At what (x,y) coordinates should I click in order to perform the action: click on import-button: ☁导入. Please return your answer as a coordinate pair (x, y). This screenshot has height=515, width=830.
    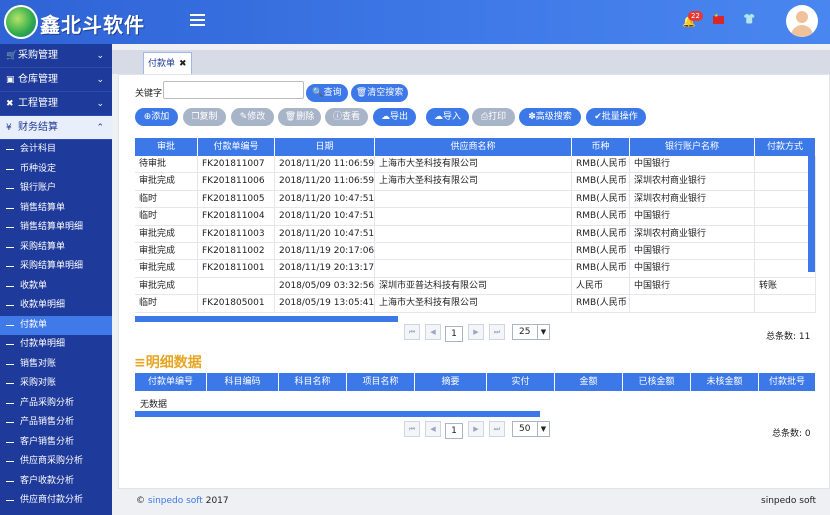
    Looking at the image, I should click on (447, 117).